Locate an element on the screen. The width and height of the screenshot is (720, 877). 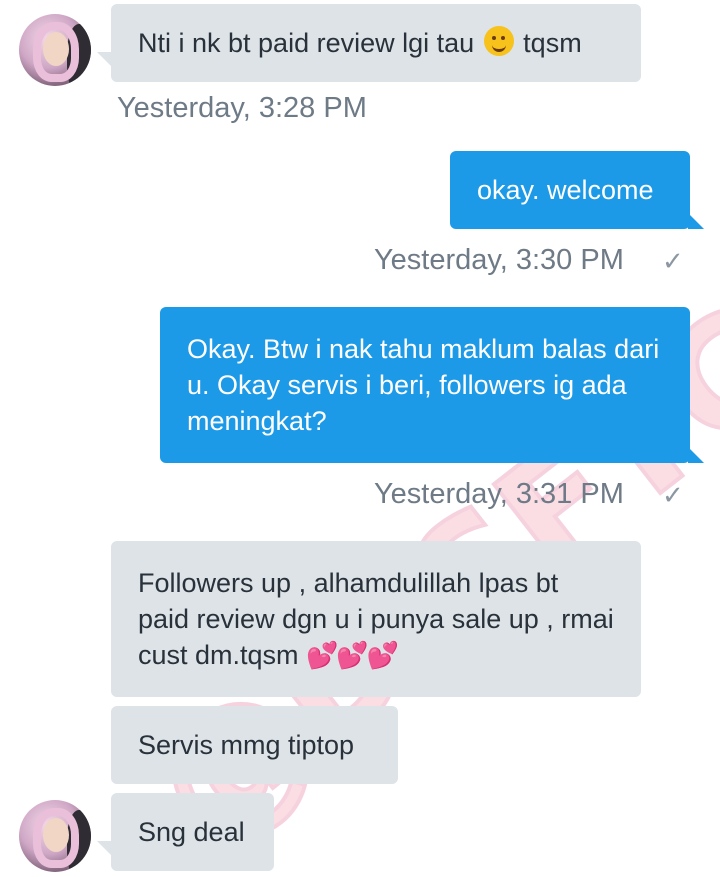
message-text: okay. welcome is located at coordinates (565, 190).